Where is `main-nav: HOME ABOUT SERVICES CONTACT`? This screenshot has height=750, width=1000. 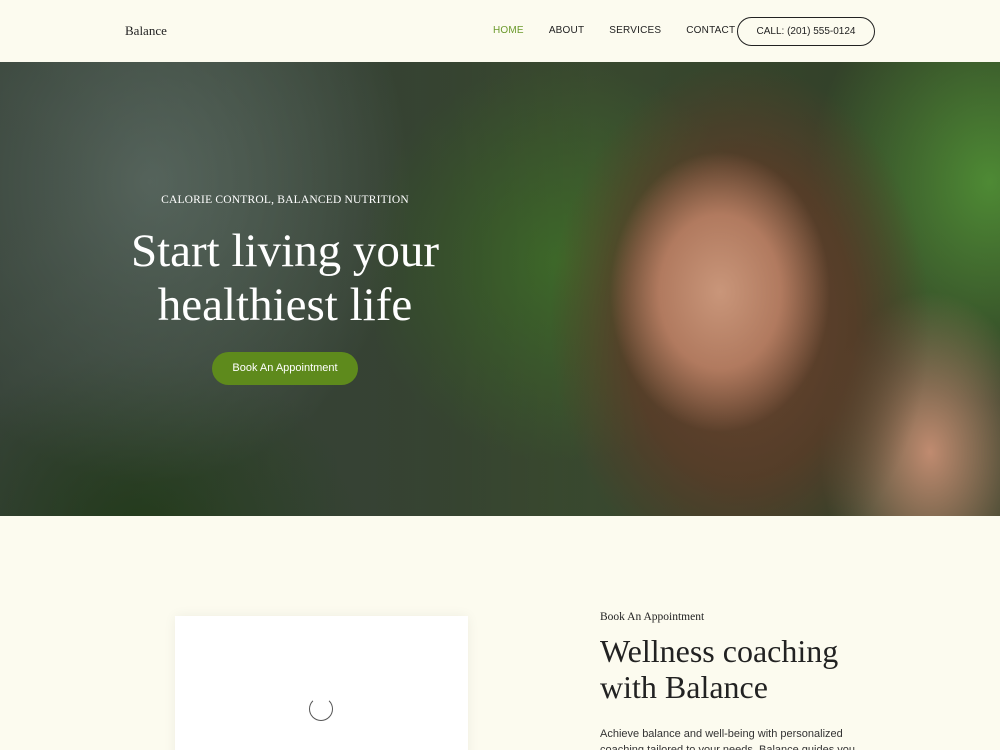 main-nav: HOME ABOUT SERVICES CONTACT is located at coordinates (626, 30).